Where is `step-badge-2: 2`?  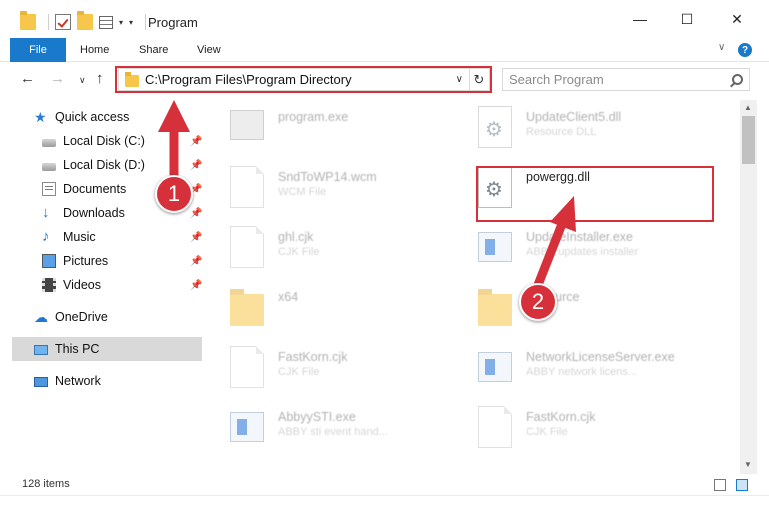
step-badge-2: 2 is located at coordinates (538, 302).